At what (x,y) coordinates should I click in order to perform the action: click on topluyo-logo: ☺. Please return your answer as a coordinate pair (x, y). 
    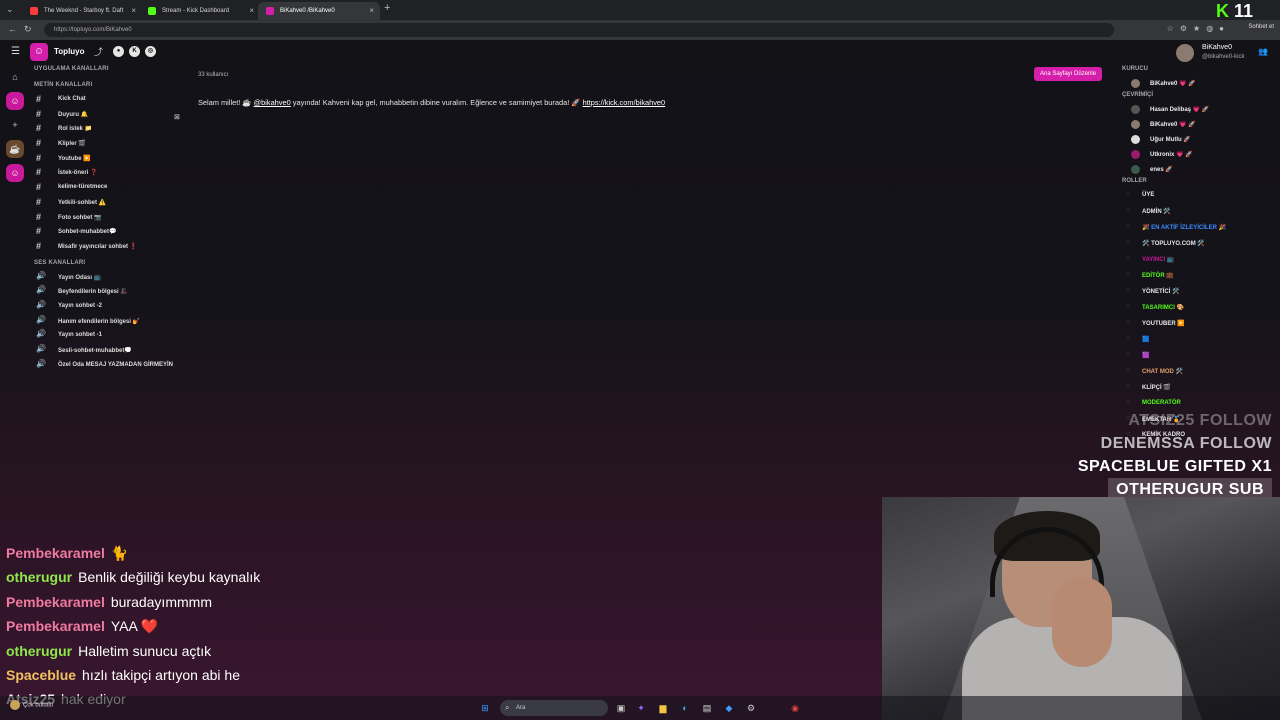
    Looking at the image, I should click on (39, 52).